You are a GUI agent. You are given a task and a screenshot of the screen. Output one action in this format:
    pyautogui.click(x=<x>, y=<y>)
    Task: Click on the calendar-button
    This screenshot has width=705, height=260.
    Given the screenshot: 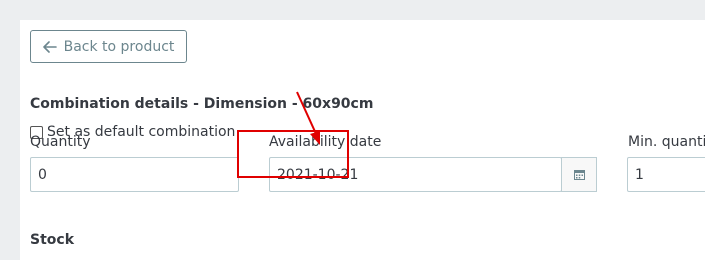 What is the action you would take?
    pyautogui.click(x=579, y=174)
    